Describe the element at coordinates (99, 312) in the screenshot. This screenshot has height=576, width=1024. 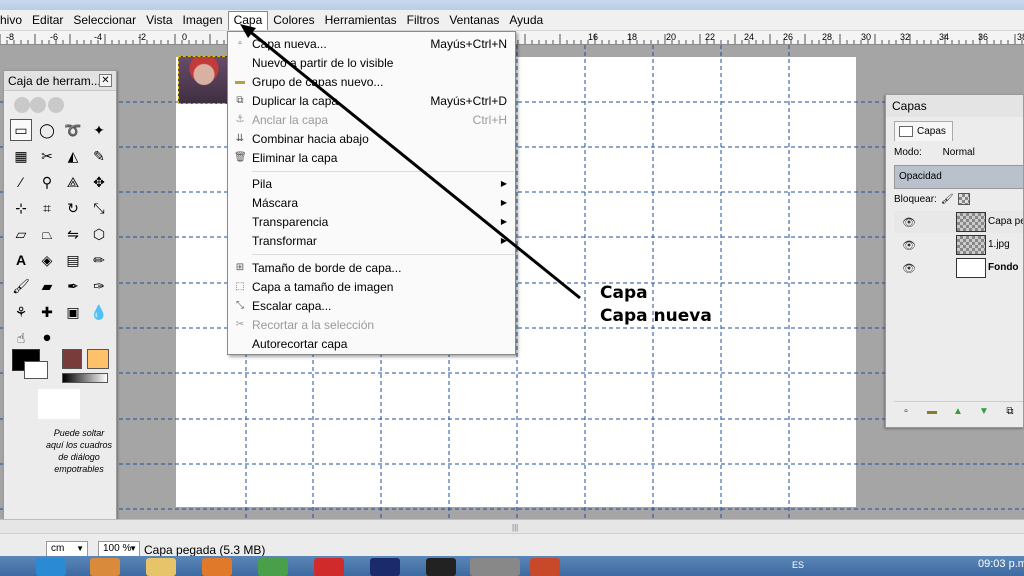
I see `blur-tool-icon: 💧` at that location.